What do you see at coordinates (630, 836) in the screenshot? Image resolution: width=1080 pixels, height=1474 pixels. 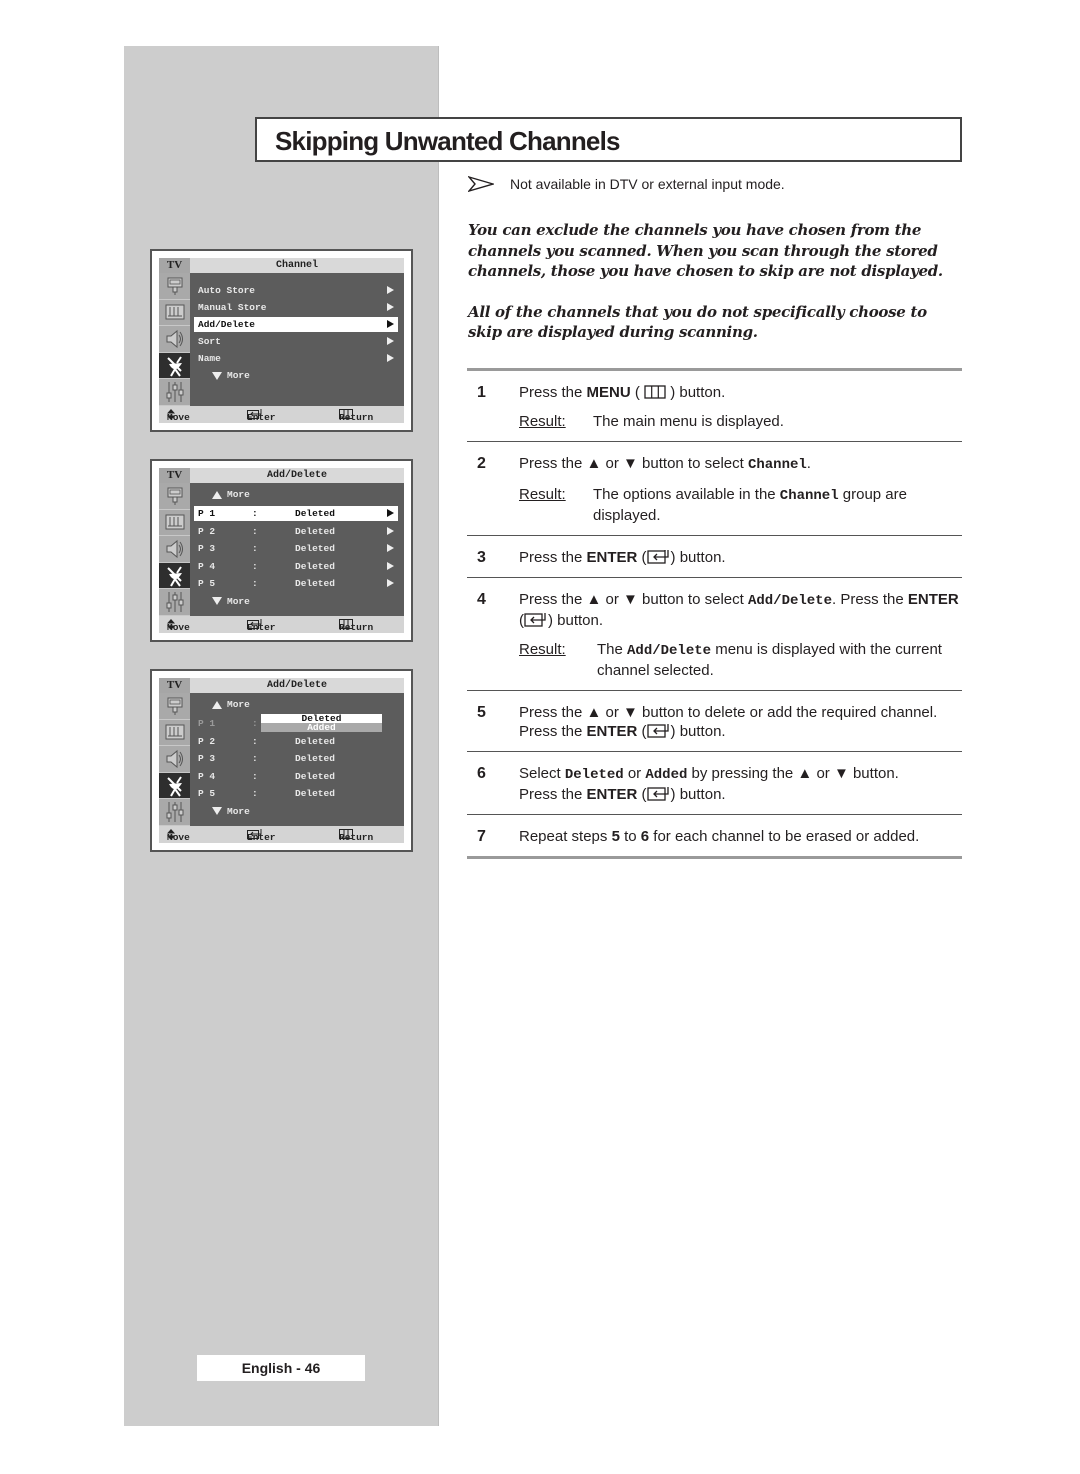 I see `step-text: to` at bounding box center [630, 836].